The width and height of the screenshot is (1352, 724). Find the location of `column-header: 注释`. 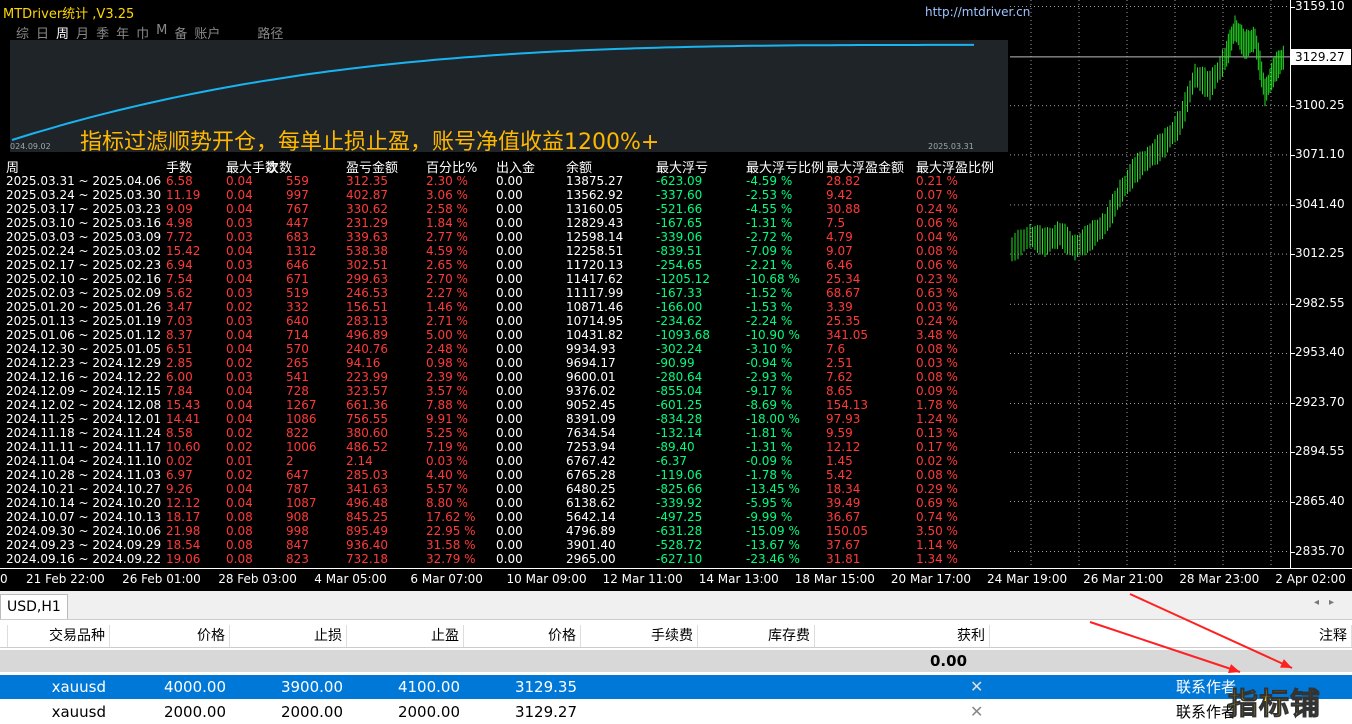

column-header: 注释 is located at coordinates (1171, 636).